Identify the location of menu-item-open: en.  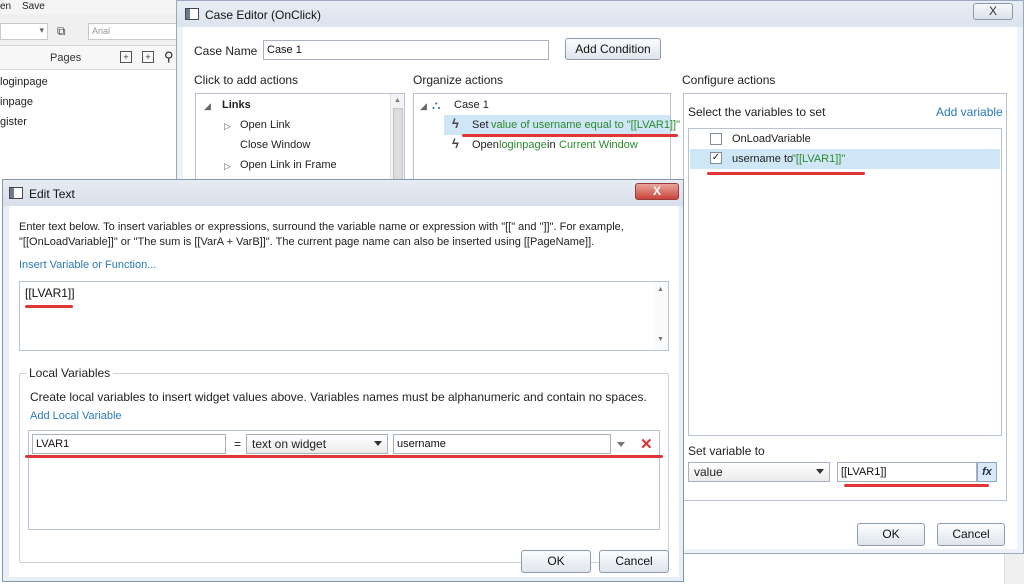
(5, 6).